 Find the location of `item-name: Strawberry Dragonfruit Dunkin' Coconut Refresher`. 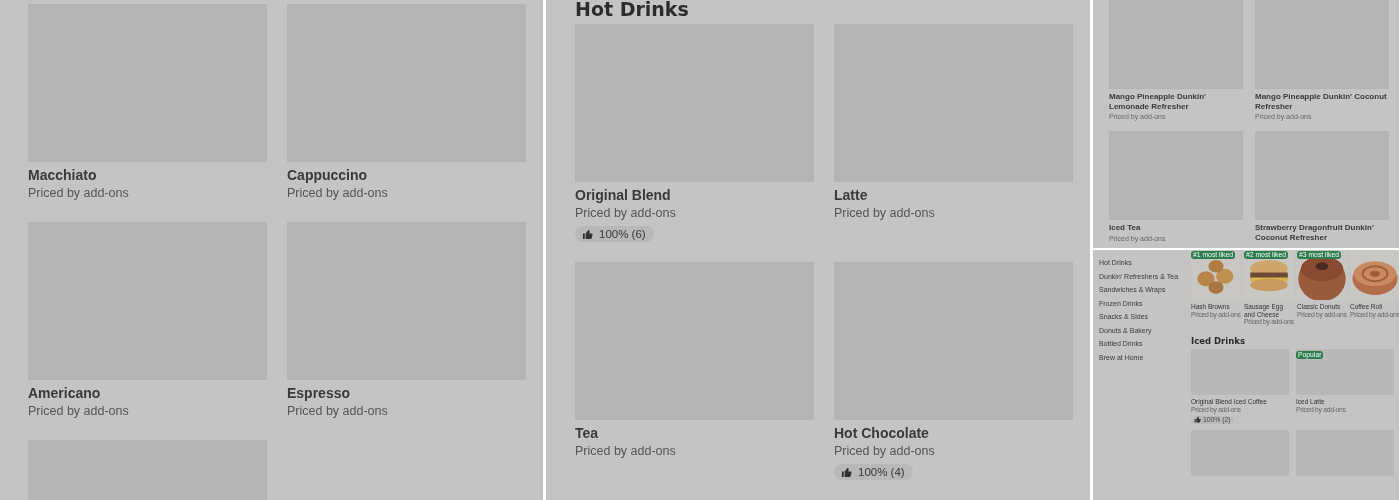

item-name: Strawberry Dragonfruit Dunkin' Coconut Refresher is located at coordinates (1322, 232).